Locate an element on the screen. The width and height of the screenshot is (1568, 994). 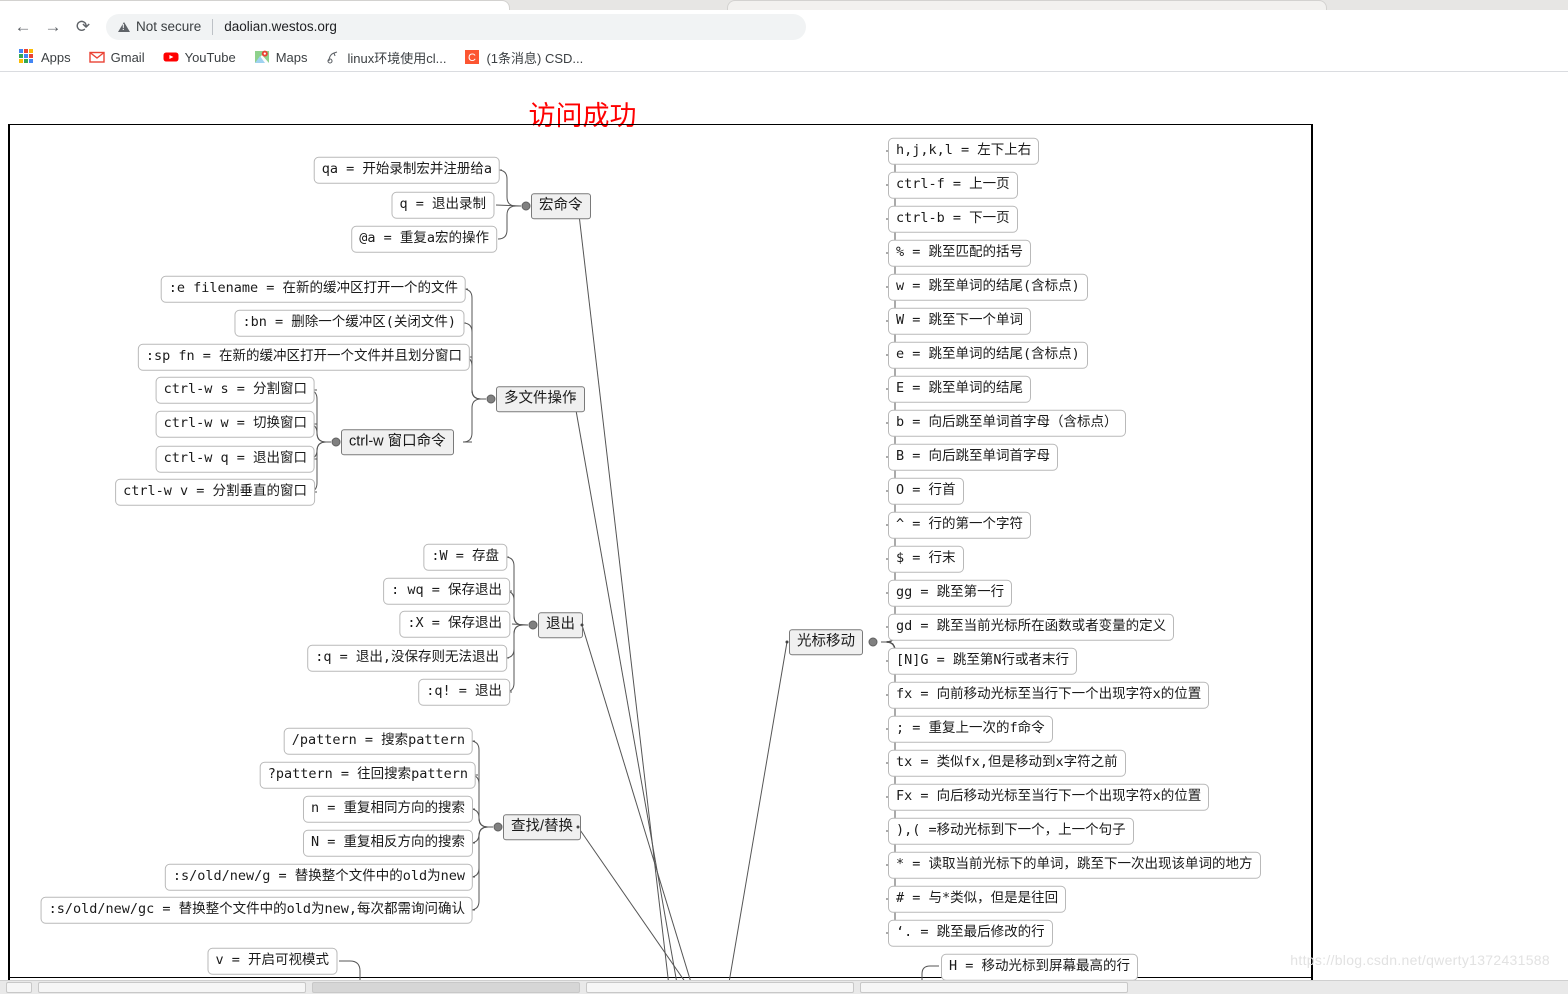
bookmark-gmail: Gmail is located at coordinates (117, 57).